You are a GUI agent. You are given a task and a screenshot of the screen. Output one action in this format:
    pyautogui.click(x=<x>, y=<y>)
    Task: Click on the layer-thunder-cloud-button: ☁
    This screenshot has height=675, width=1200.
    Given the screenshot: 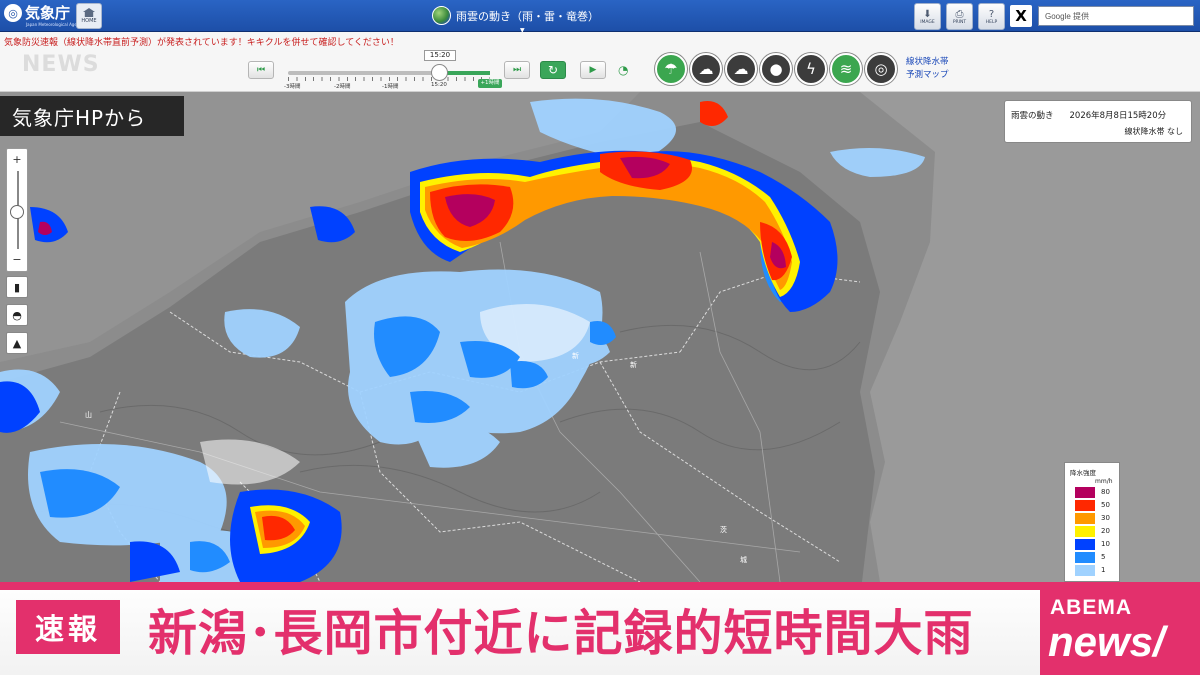 What is the action you would take?
    pyautogui.click(x=706, y=69)
    